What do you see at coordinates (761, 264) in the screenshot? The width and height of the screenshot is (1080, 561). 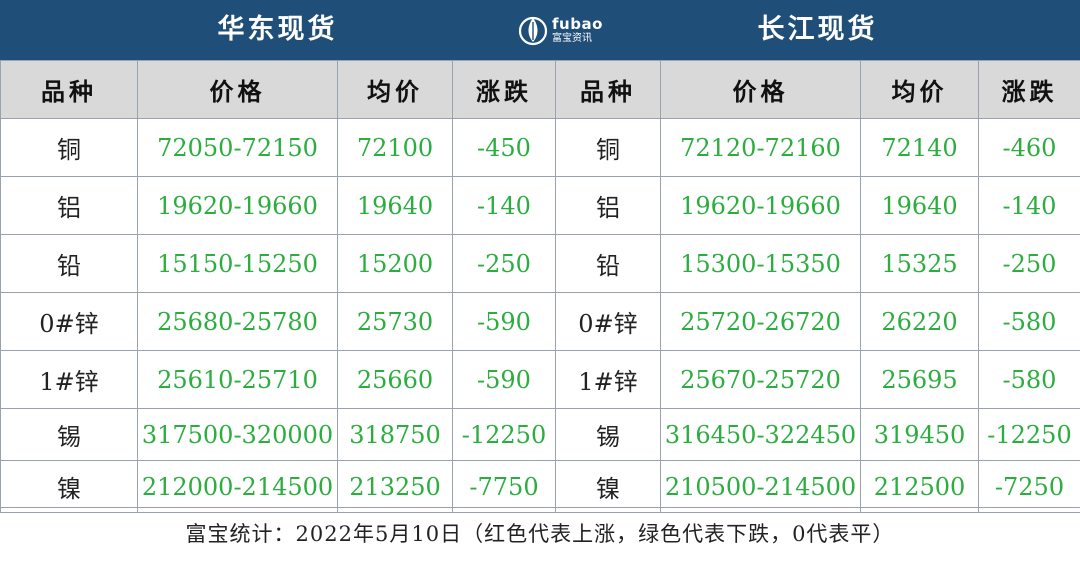 I see `price-range: 15300-15350` at bounding box center [761, 264].